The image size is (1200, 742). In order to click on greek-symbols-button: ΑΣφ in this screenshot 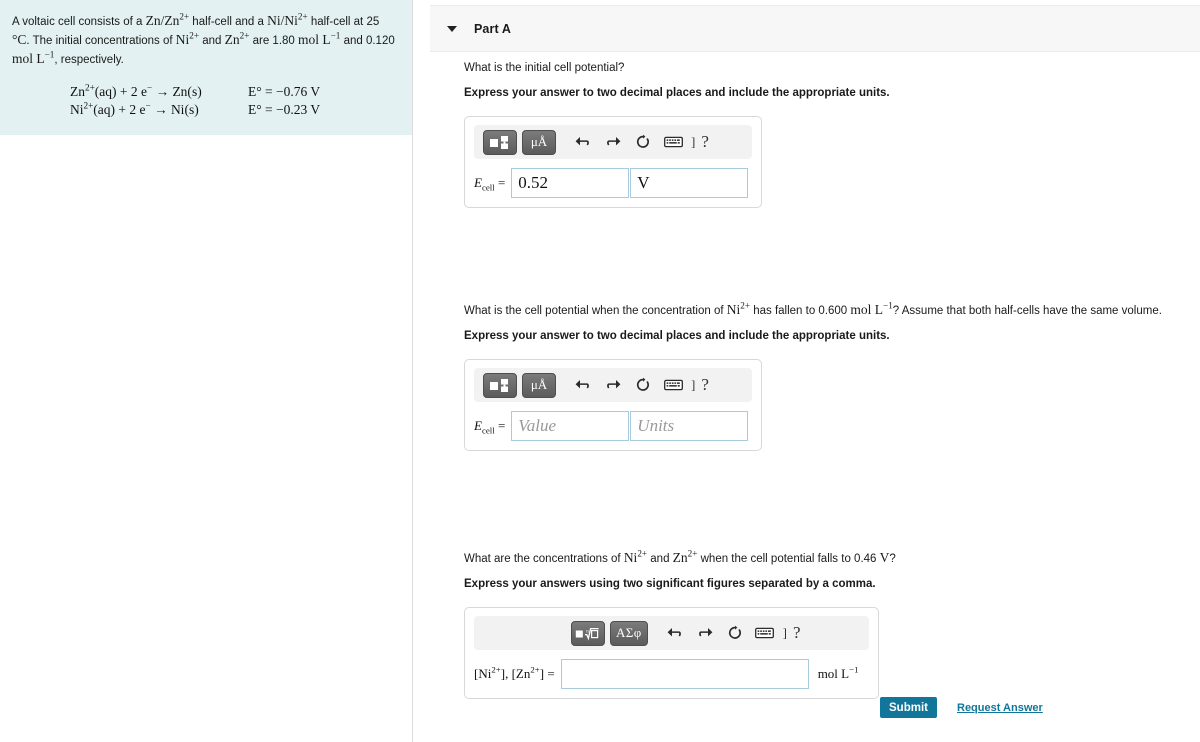, I will do `click(629, 633)`.